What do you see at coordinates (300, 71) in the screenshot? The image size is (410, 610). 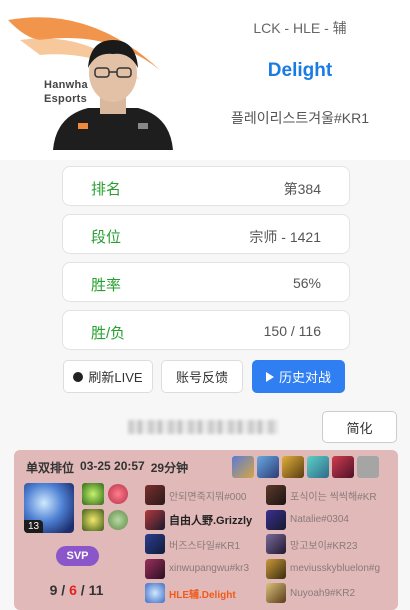 I see `player-name: Delight` at bounding box center [300, 71].